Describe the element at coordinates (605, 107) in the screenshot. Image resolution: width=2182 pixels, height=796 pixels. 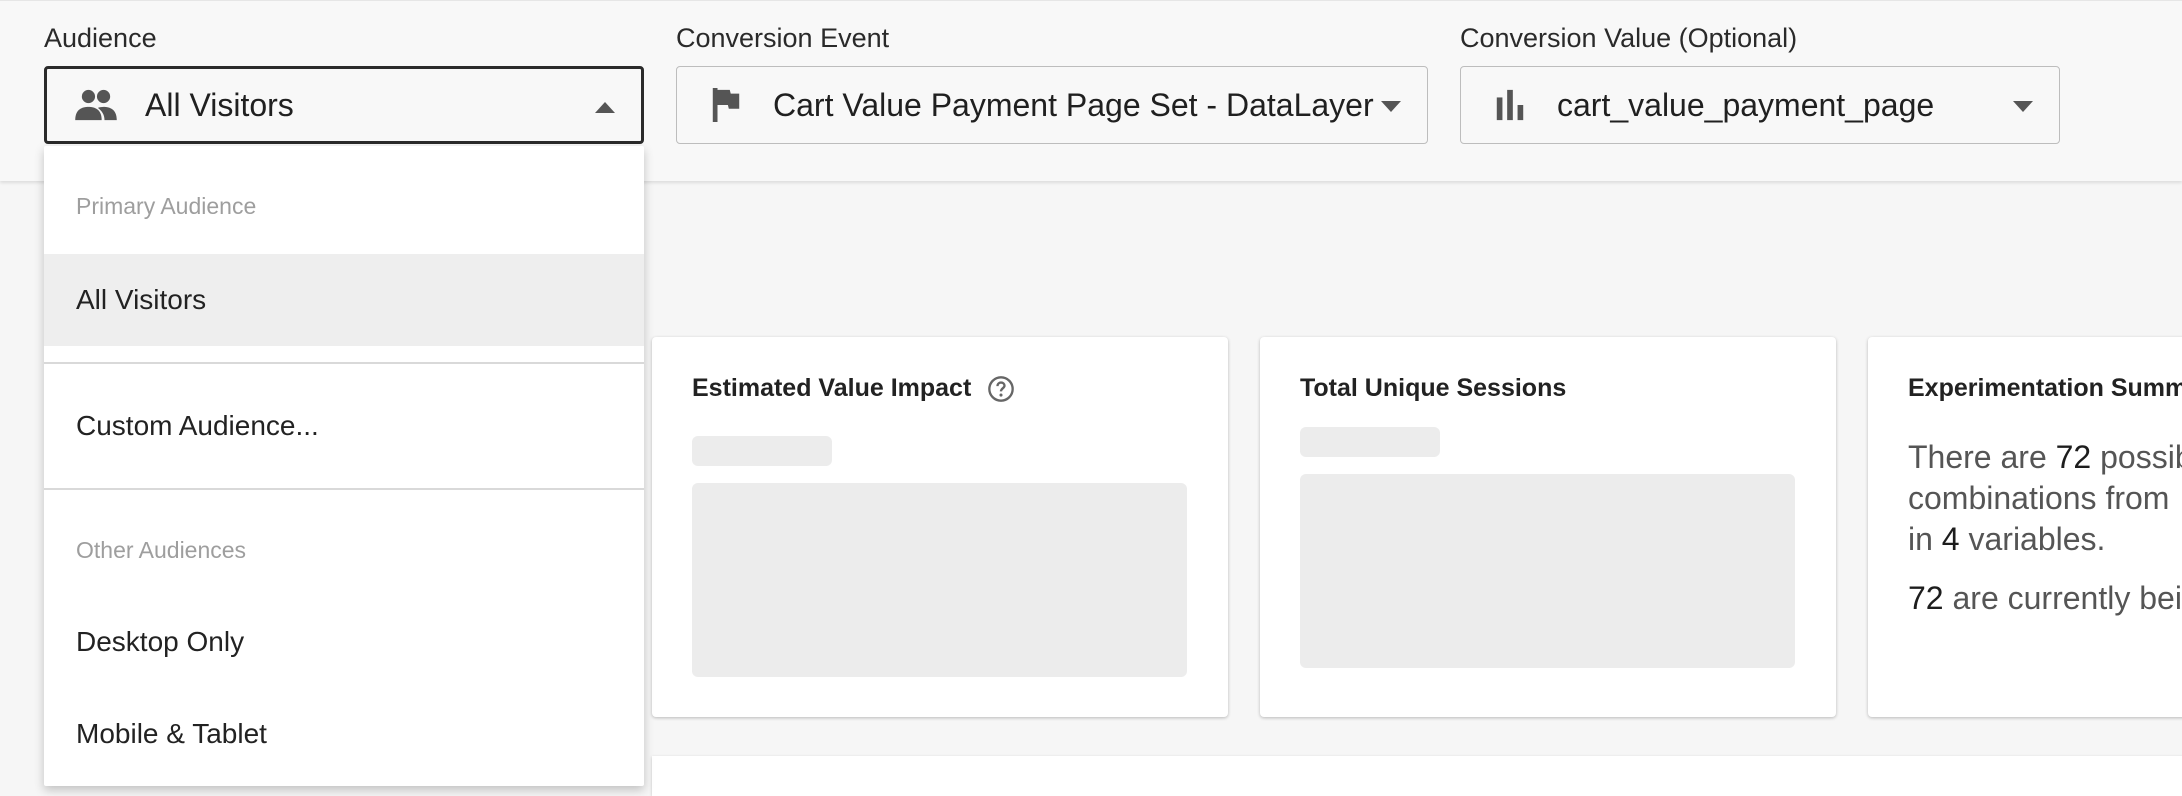
I see `chevron-up-icon` at that location.